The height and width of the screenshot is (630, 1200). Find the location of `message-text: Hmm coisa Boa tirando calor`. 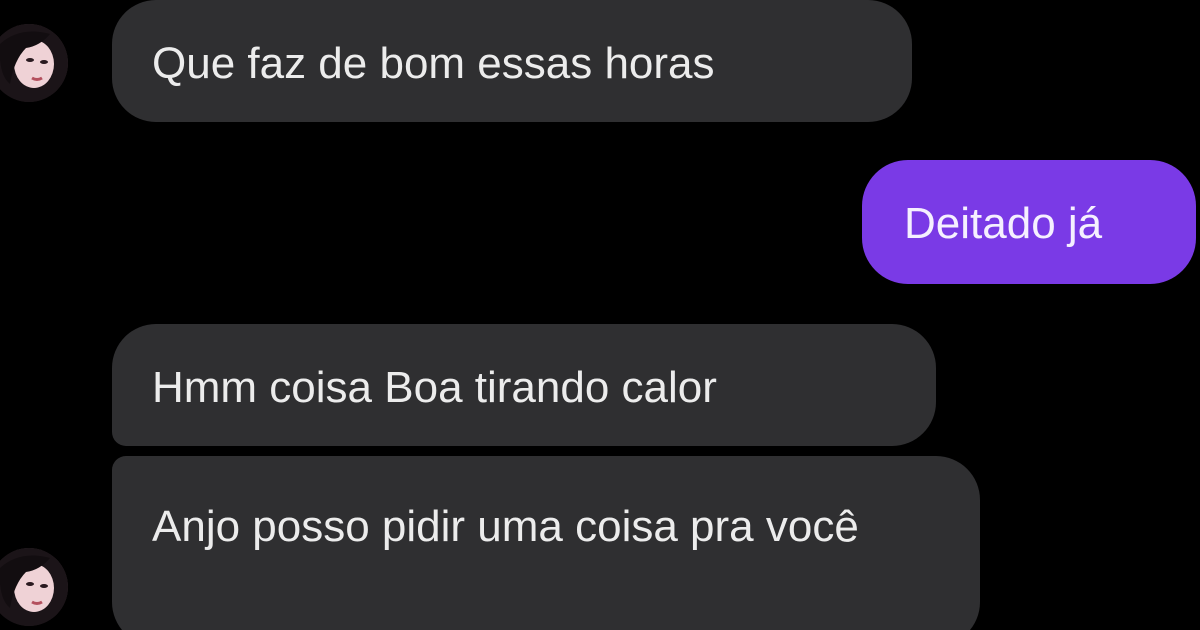

message-text: Hmm coisa Boa tirando calor is located at coordinates (434, 387).